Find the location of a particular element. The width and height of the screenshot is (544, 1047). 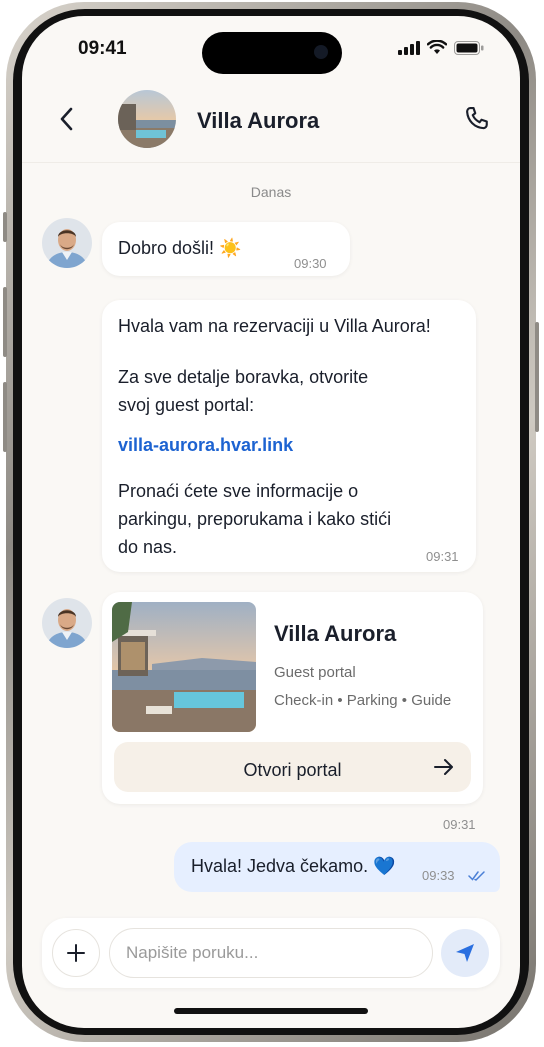

card-time: 09:31 is located at coordinates (459, 824).